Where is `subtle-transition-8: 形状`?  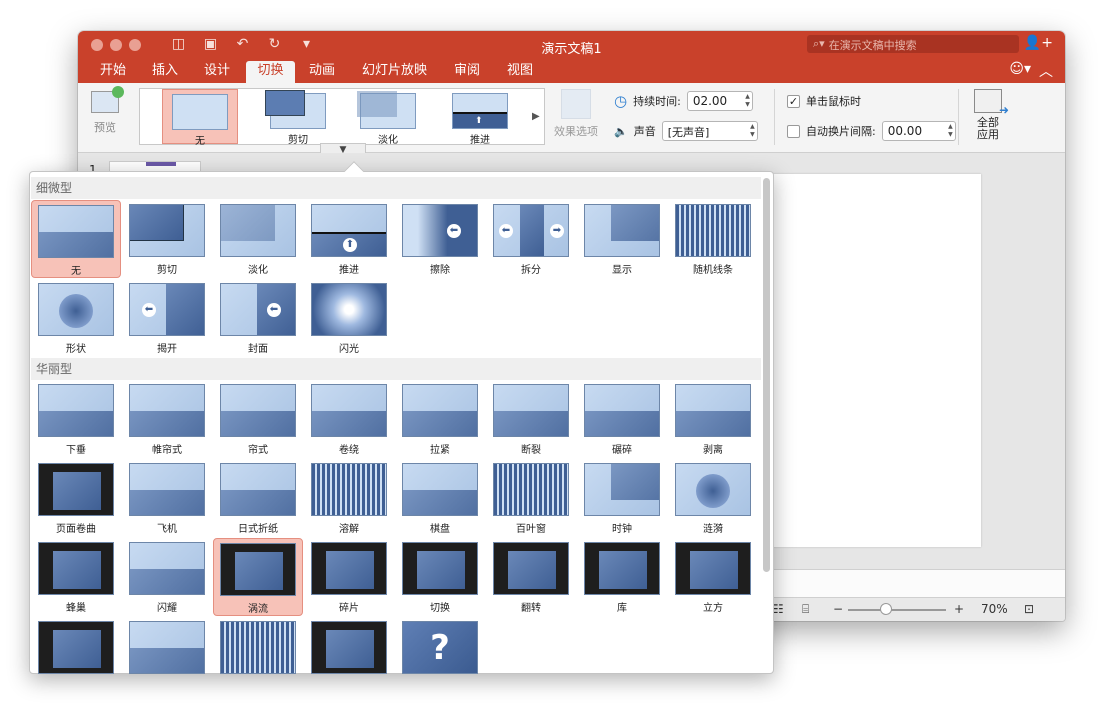 subtle-transition-8: 形状 is located at coordinates (76, 318).